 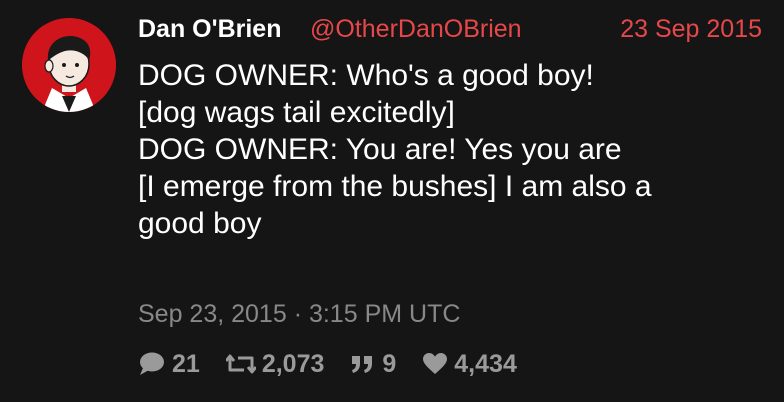 I want to click on tweet-content-line: [dog wags tail excitedly], so click(x=296, y=112).